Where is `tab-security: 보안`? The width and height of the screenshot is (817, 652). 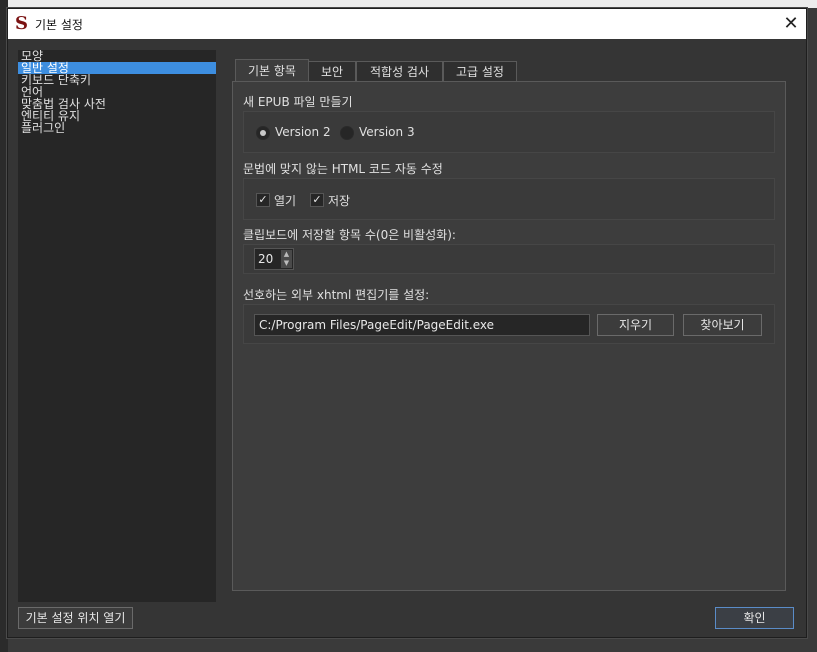 tab-security: 보안 is located at coordinates (332, 71).